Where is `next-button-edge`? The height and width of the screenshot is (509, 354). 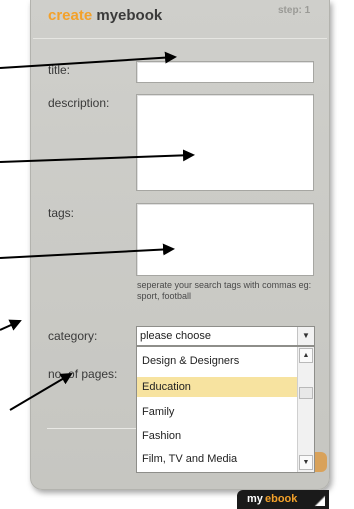
next-button-edge is located at coordinates (320, 462).